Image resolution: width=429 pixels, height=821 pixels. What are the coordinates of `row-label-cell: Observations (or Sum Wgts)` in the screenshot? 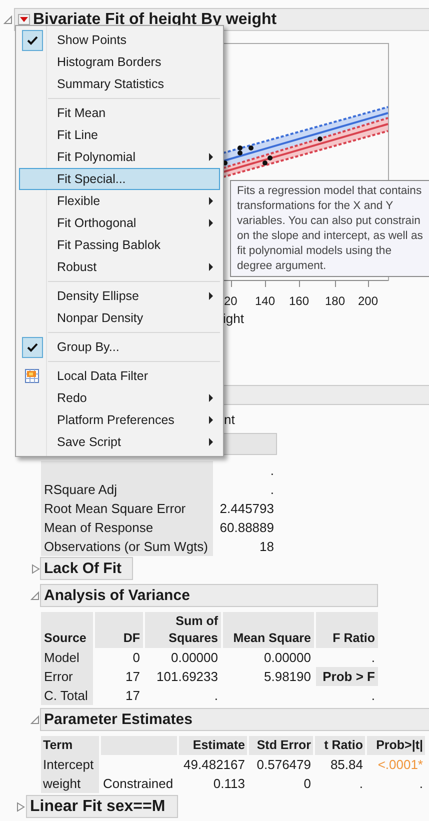 It's located at (127, 546).